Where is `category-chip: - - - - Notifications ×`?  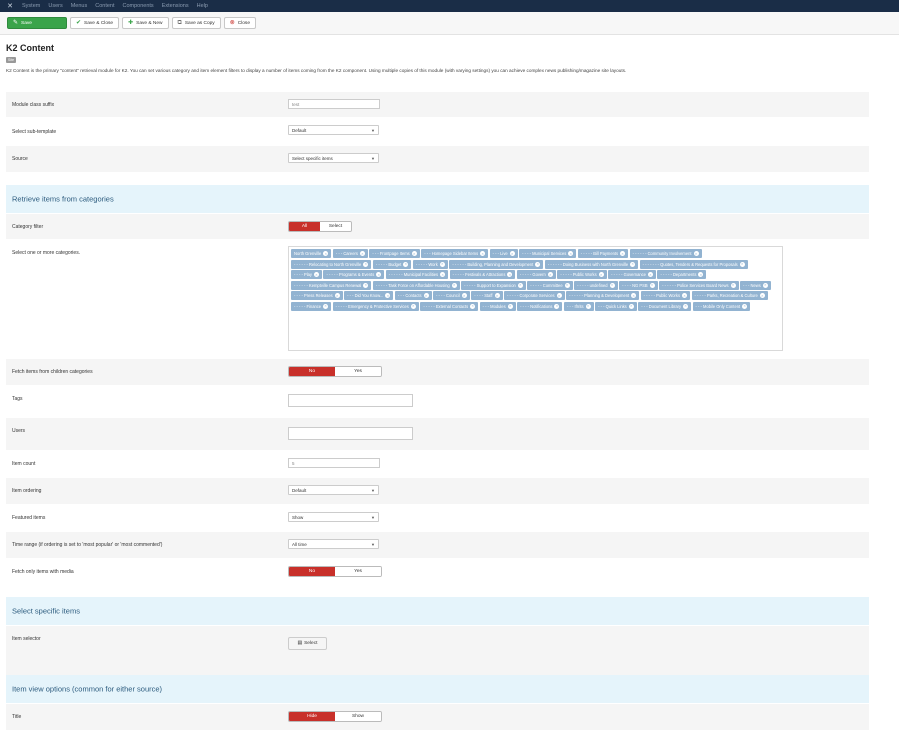
category-chip: - - - - Notifications × is located at coordinates (540, 306).